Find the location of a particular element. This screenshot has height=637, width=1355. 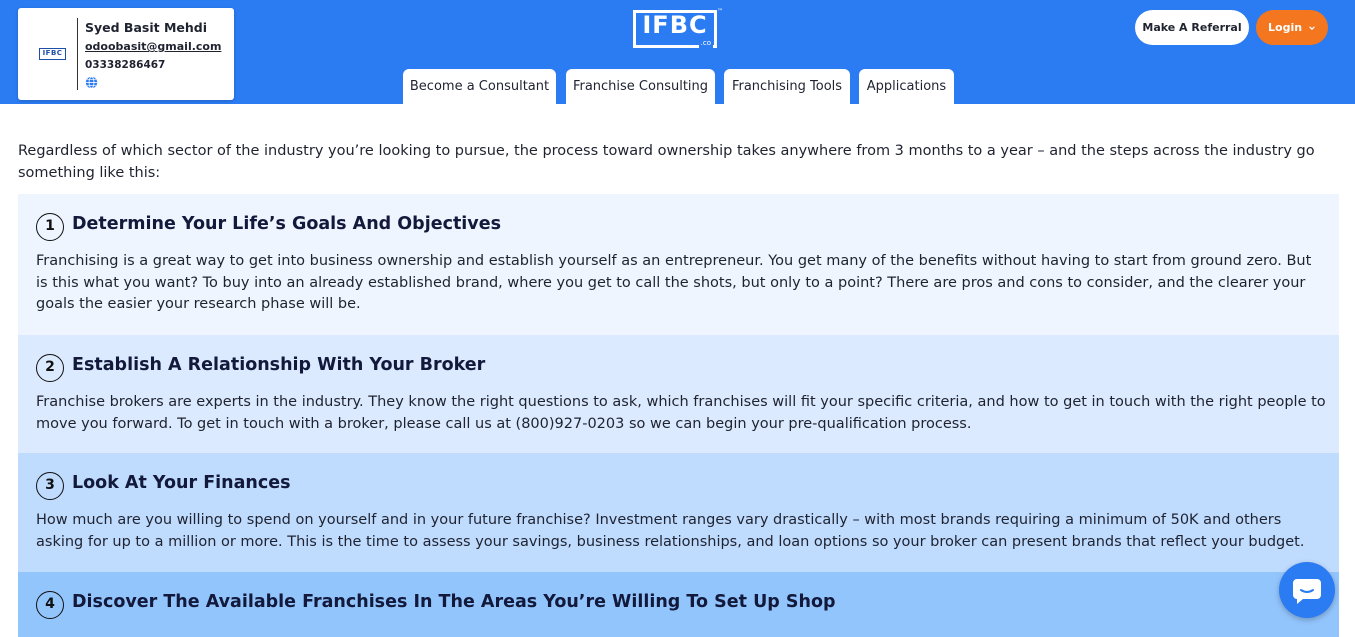

step-number-badge: 3 is located at coordinates (50, 486).